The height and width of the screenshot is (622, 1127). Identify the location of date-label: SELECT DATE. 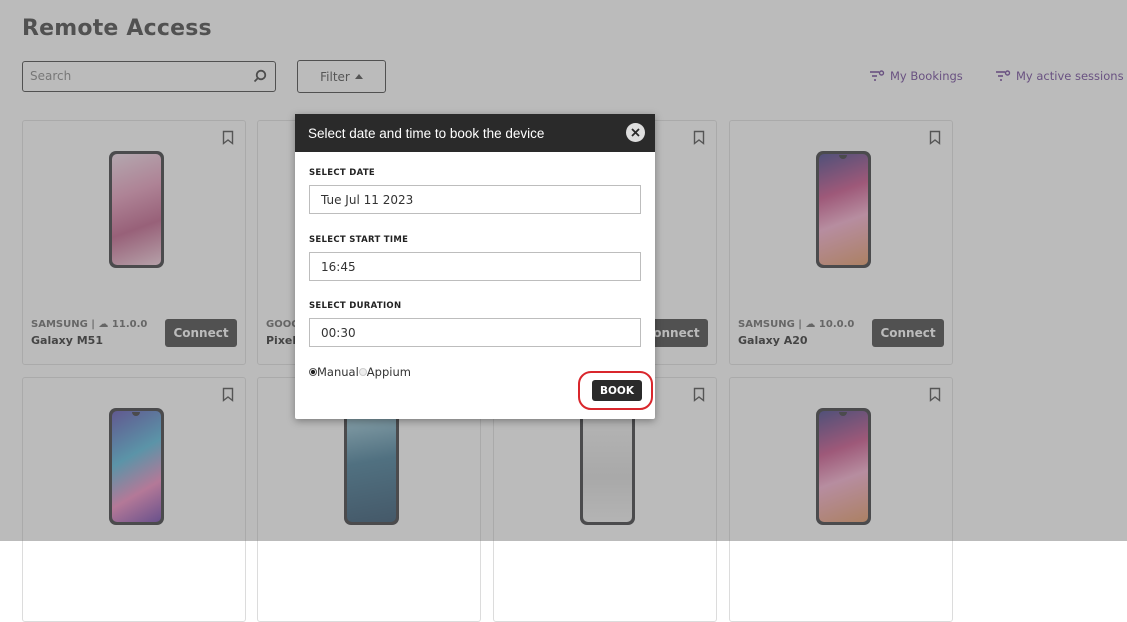
(342, 173).